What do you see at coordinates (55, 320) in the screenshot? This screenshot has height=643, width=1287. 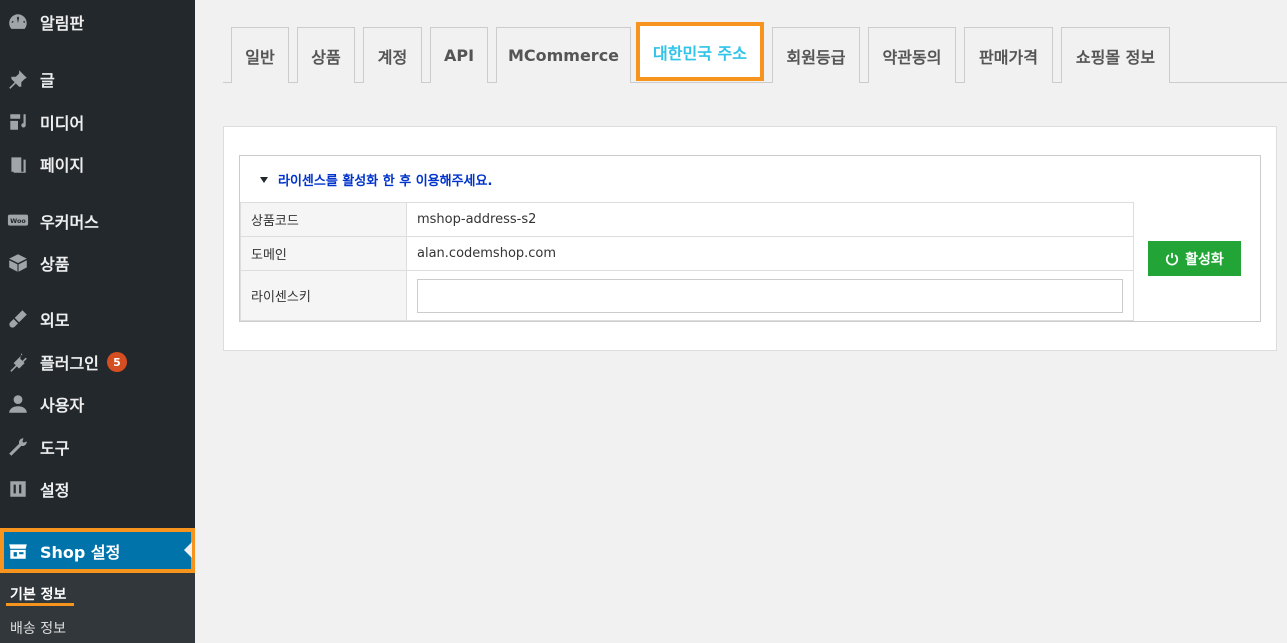 I see `menu-label: 외모` at bounding box center [55, 320].